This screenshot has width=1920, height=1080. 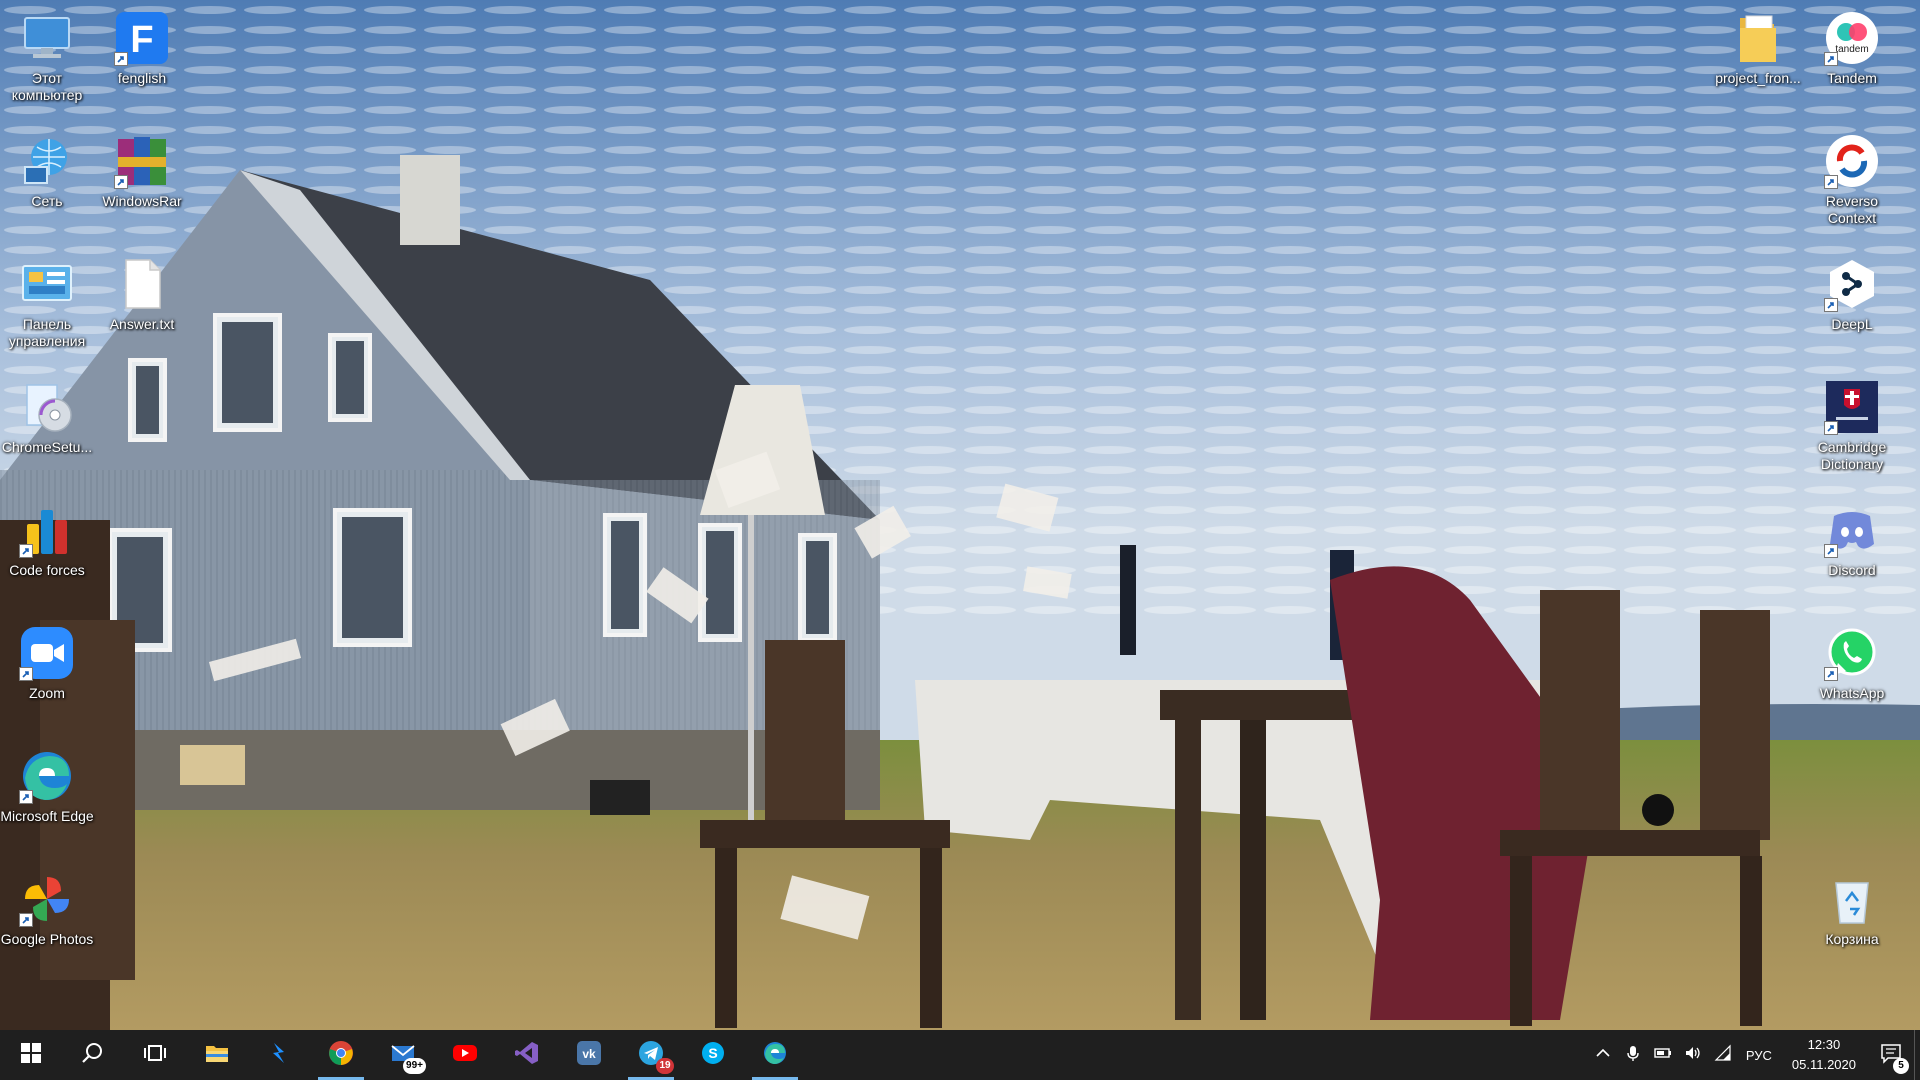 I want to click on desktop-icon-answer-txt: Answer.txt, so click(x=142, y=303).